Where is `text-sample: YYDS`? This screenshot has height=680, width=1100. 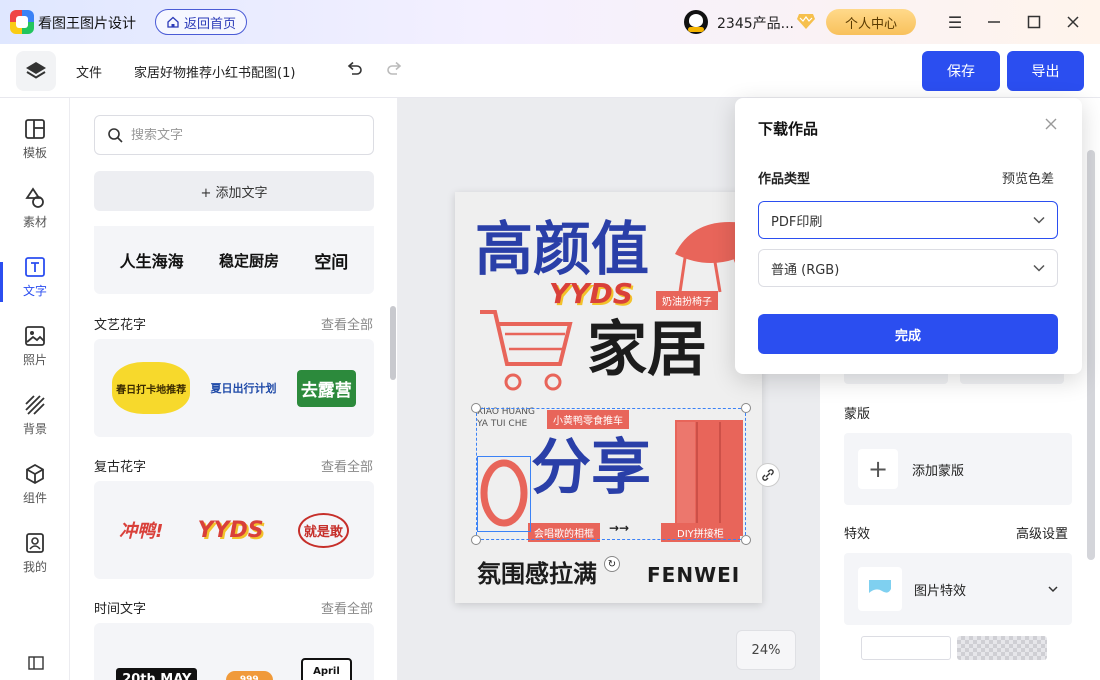
text-sample: YYDS is located at coordinates (231, 530).